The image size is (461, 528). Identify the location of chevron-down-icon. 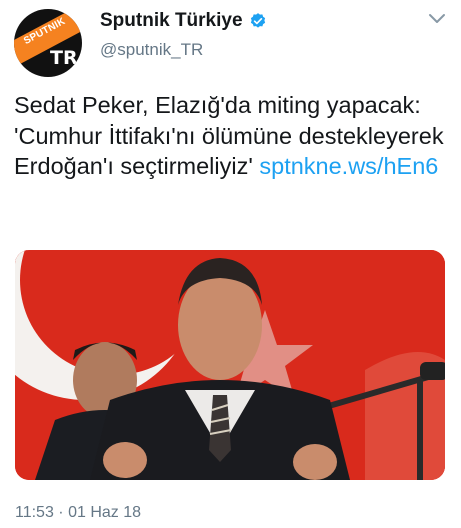
(437, 19).